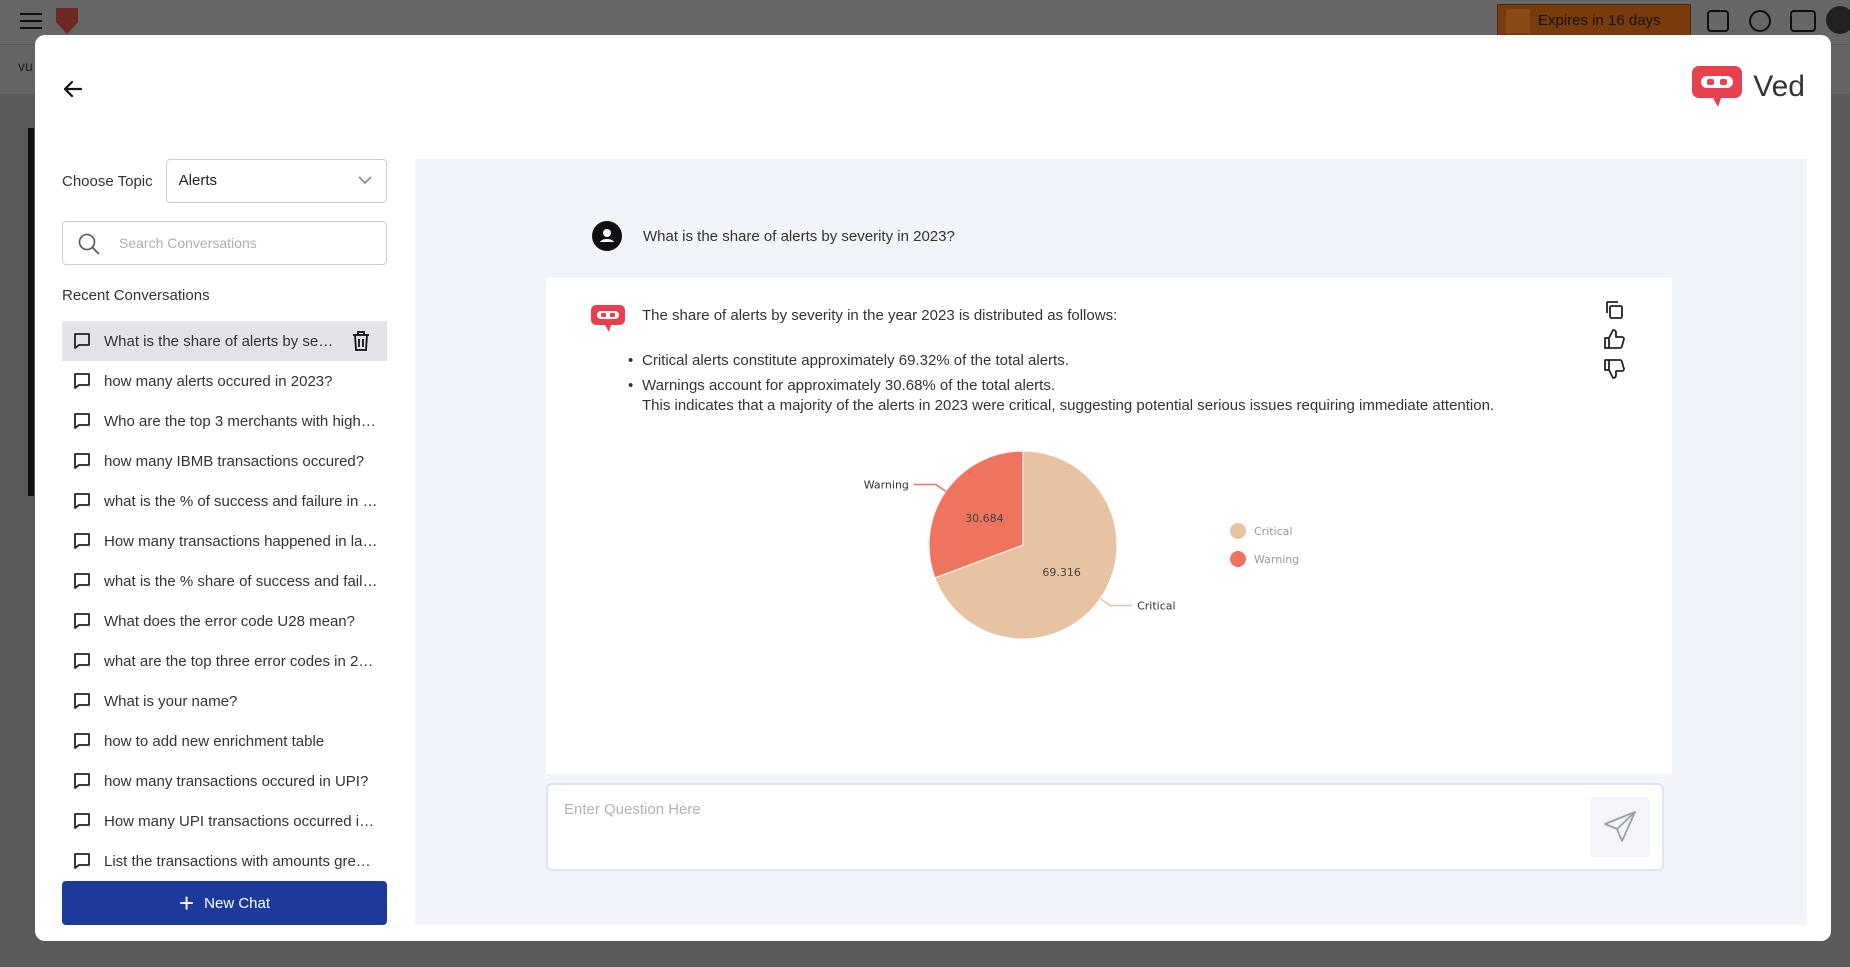  What do you see at coordinates (1061, 572) in the screenshot?
I see `pie-value-label: 69.316` at bounding box center [1061, 572].